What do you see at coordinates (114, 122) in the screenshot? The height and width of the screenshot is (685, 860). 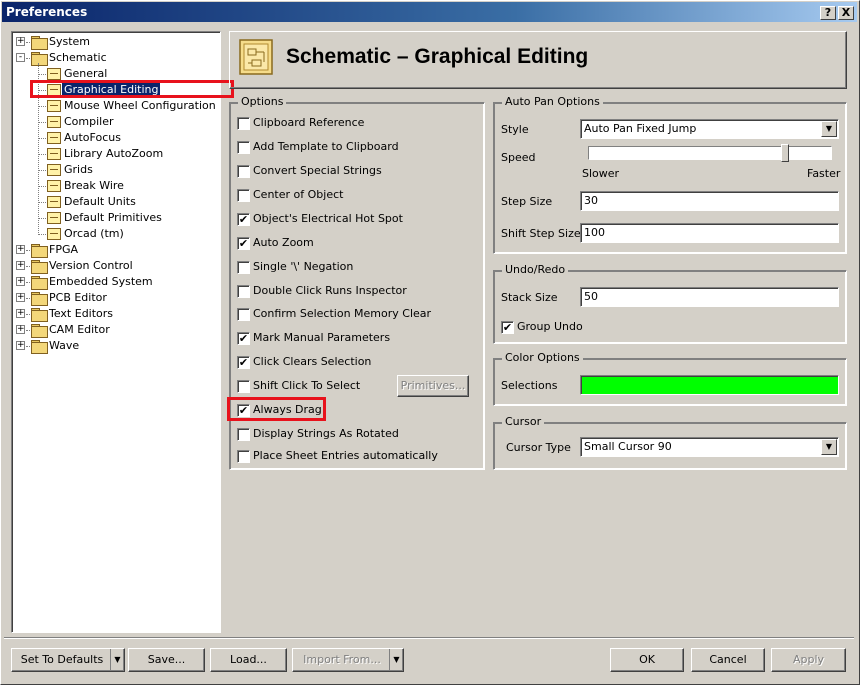 I see `tree-item: Compiler` at bounding box center [114, 122].